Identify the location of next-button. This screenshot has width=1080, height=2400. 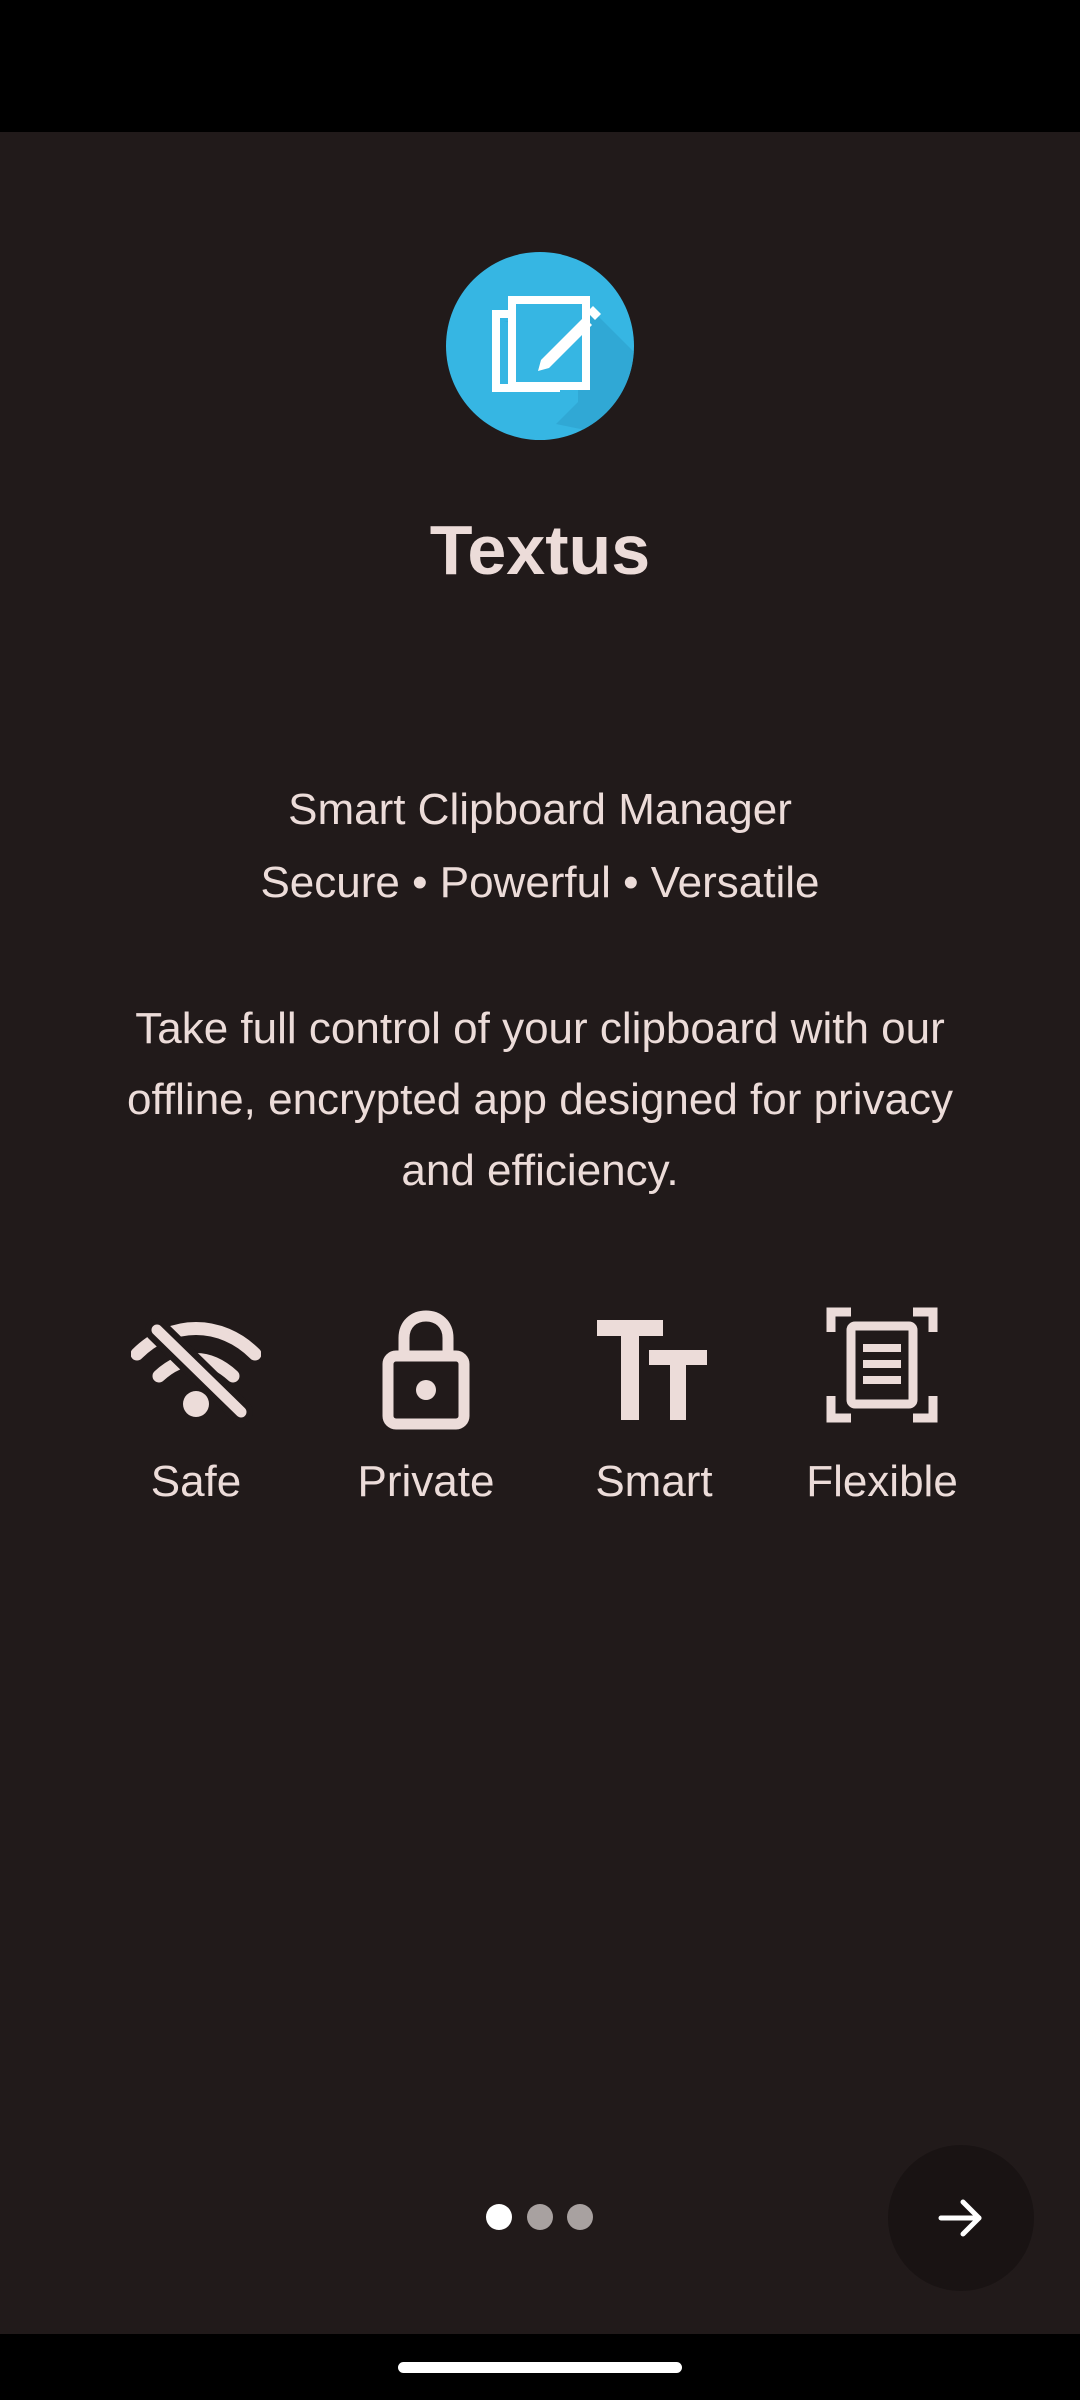
(961, 2218).